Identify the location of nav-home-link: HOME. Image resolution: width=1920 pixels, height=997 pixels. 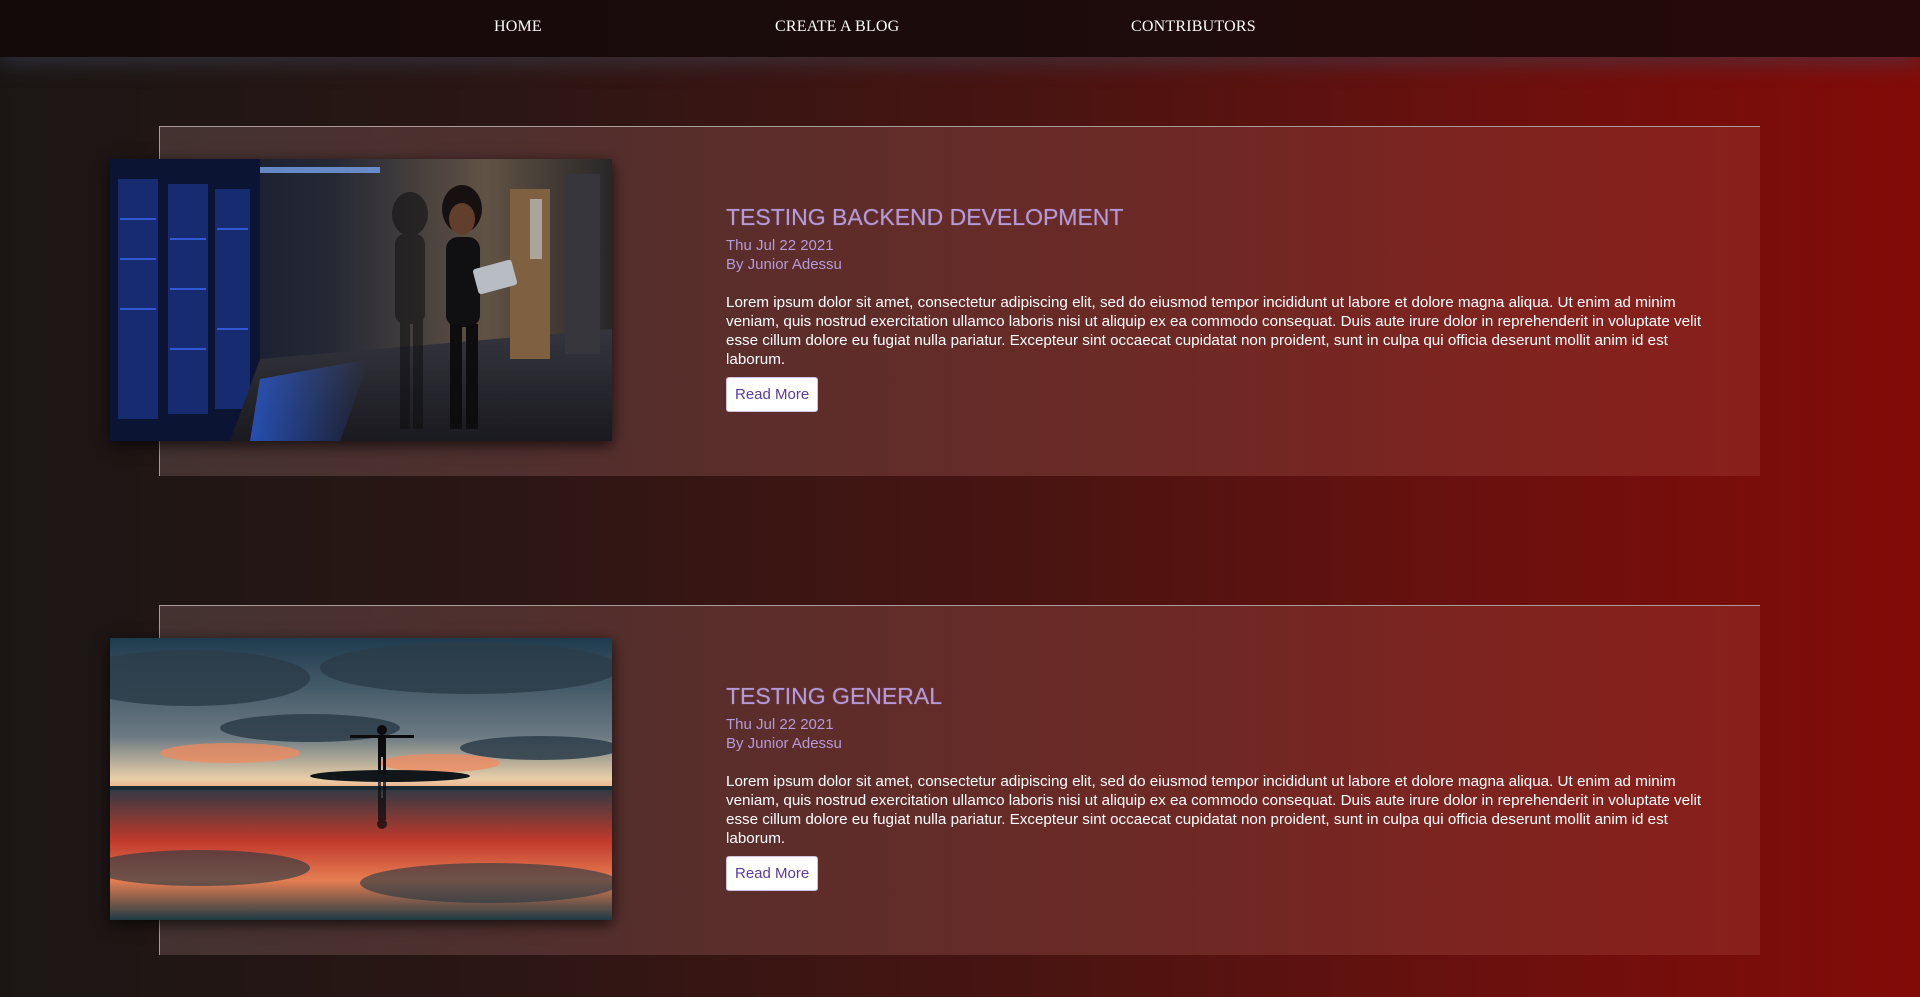
(518, 27).